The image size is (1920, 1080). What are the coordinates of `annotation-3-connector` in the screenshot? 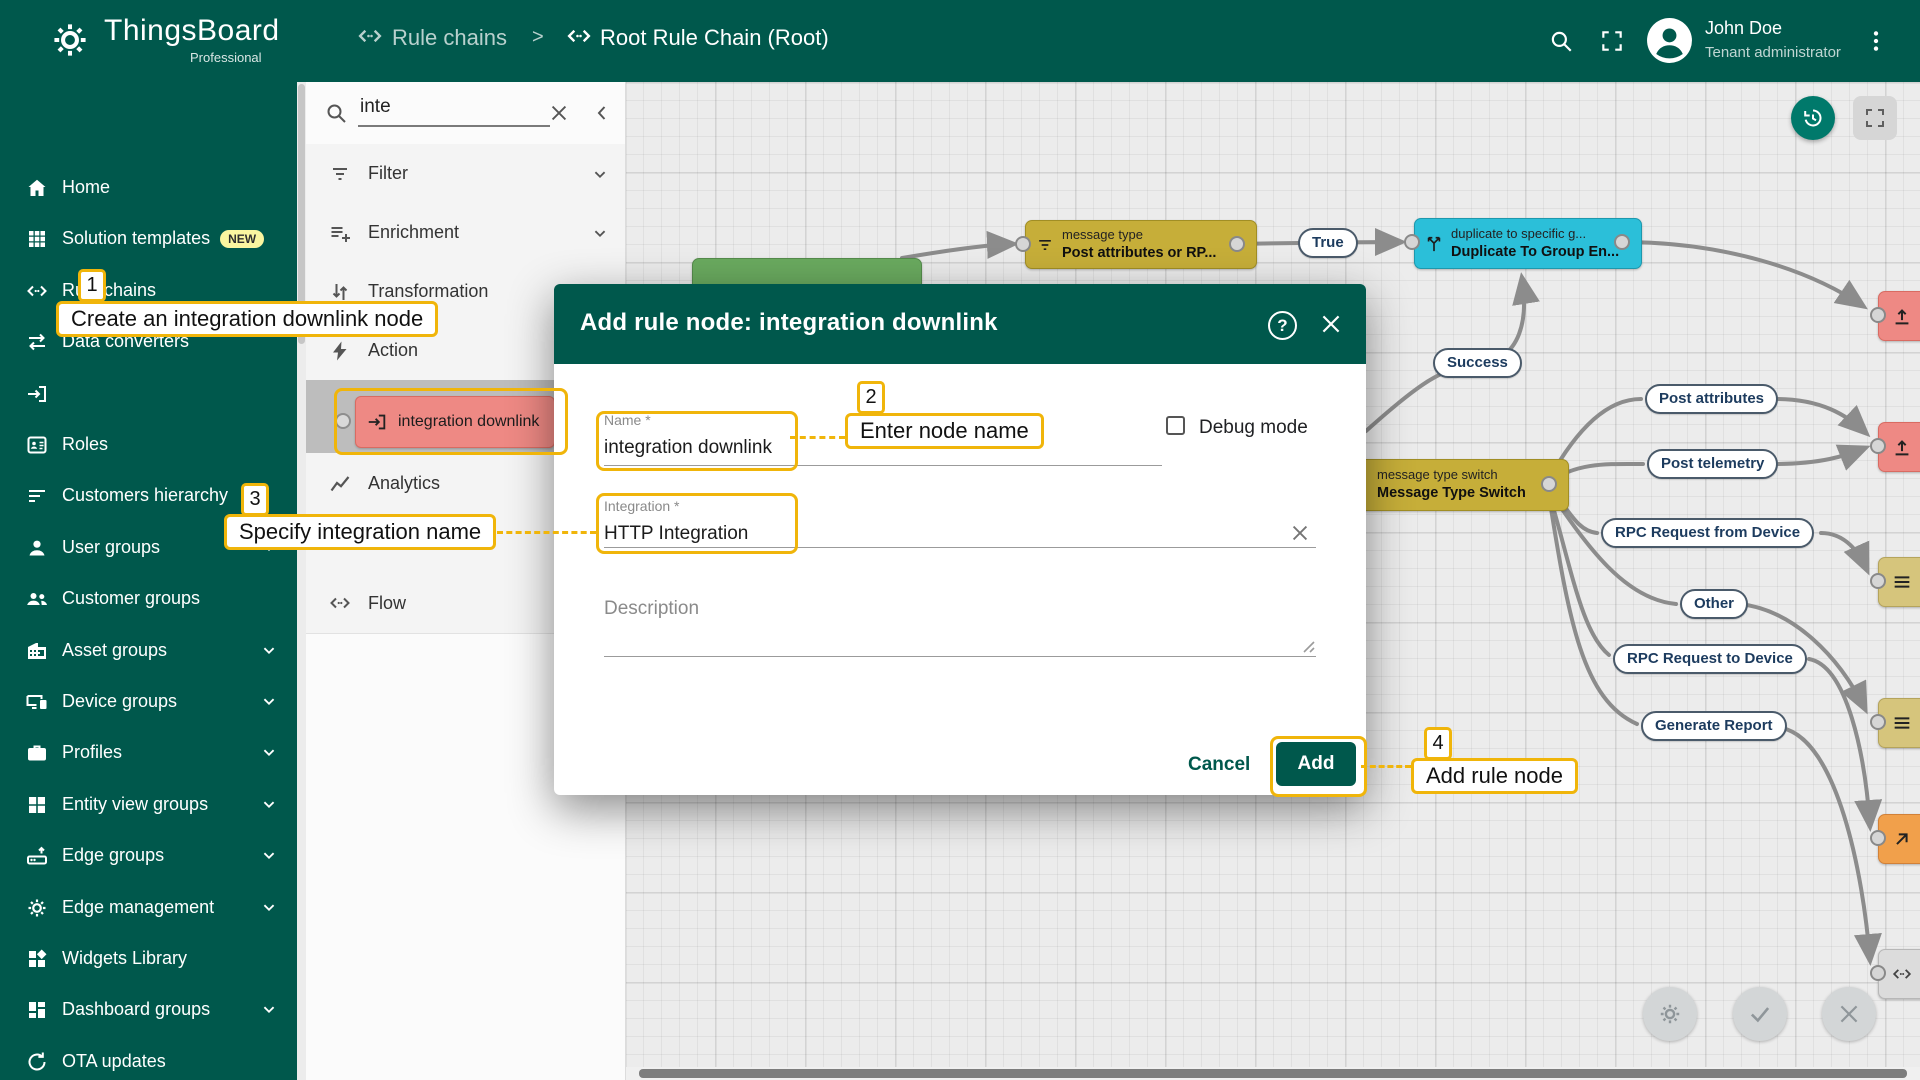 It's located at (546, 532).